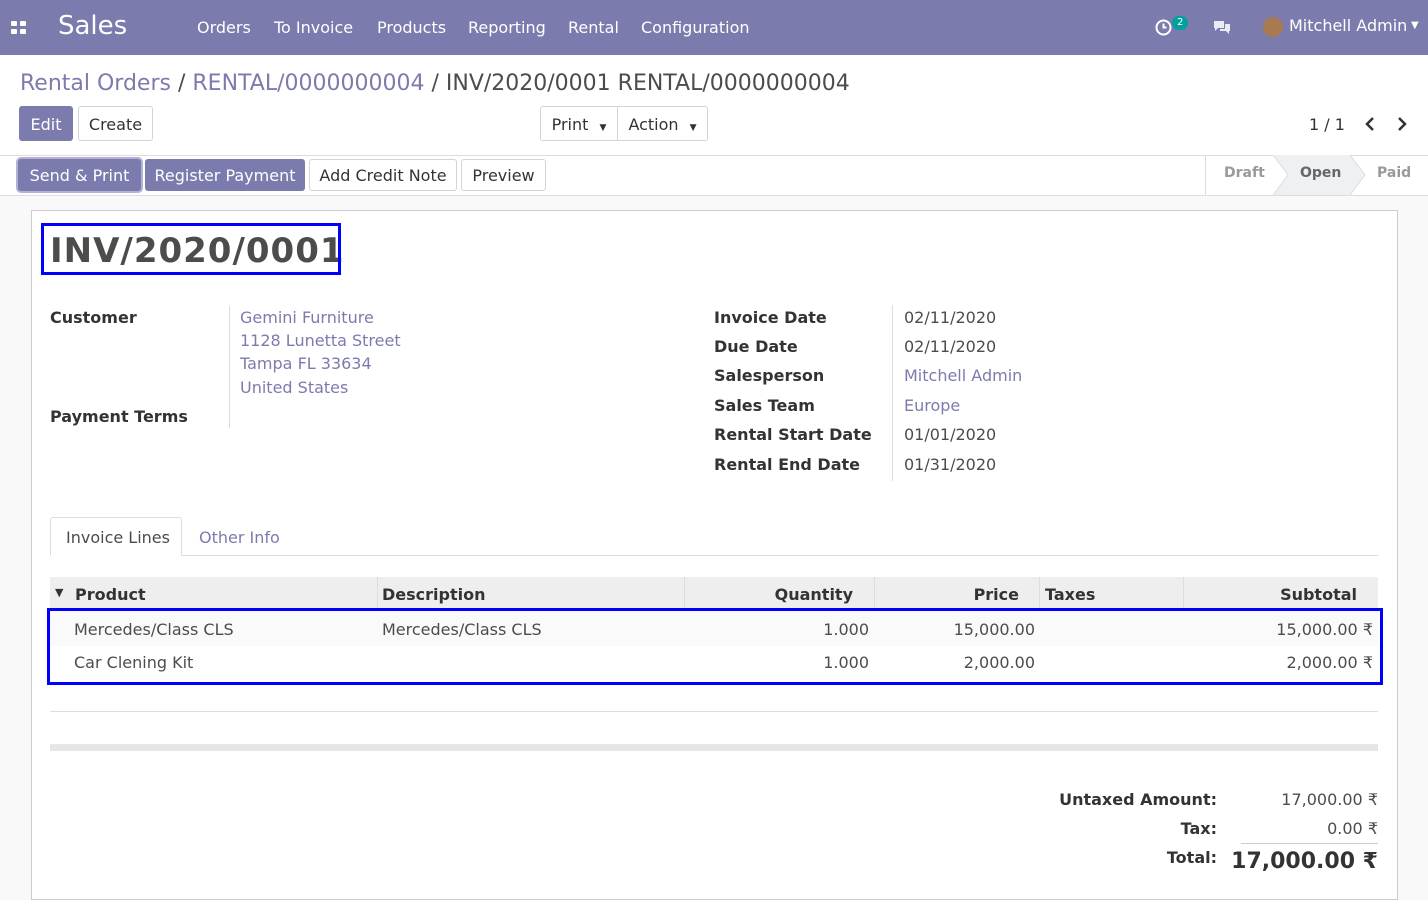 The height and width of the screenshot is (900, 1428). I want to click on print-label: Print, so click(570, 124).